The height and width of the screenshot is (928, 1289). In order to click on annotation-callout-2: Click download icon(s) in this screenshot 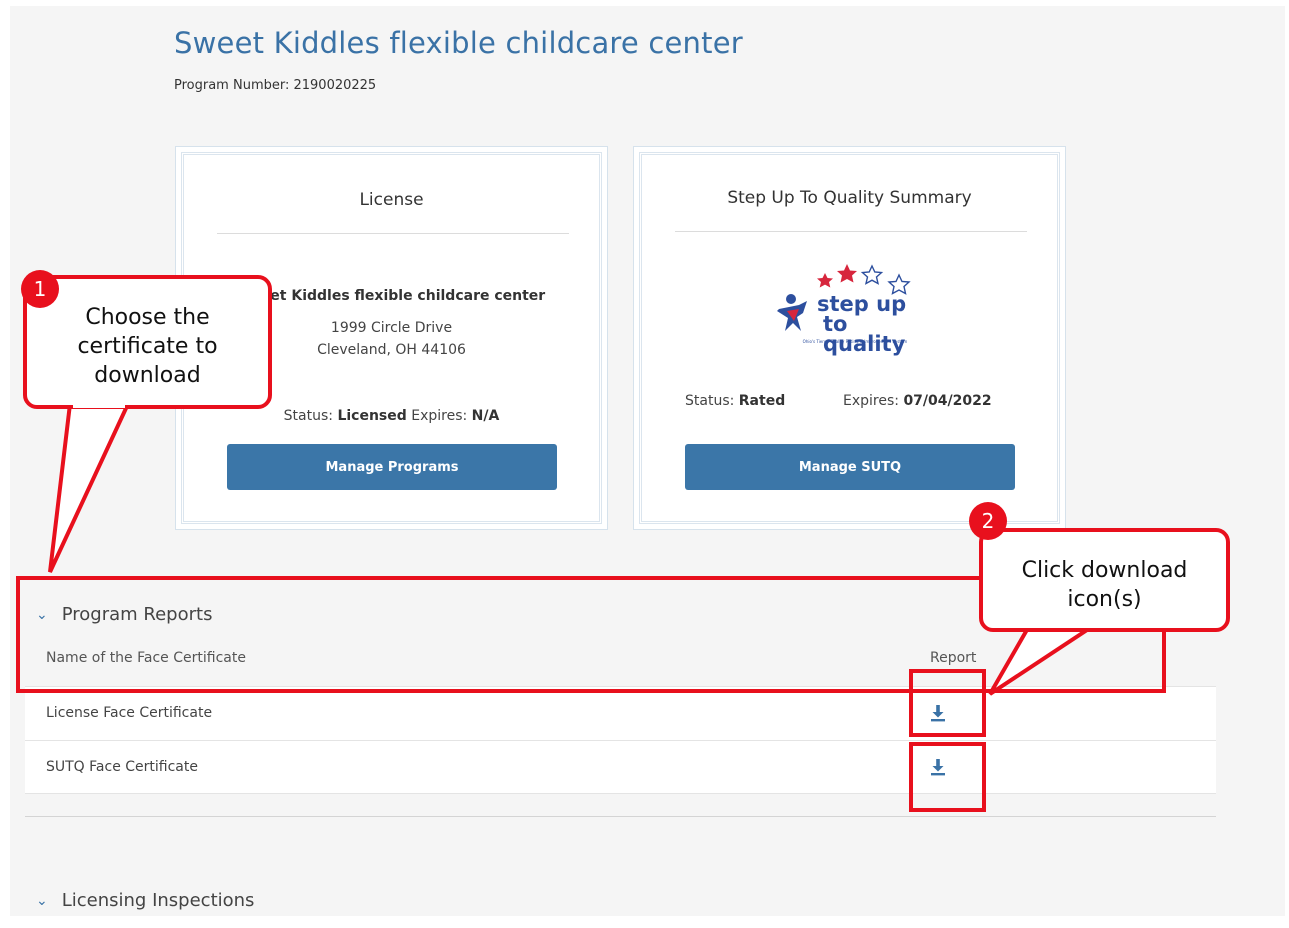, I will do `click(1104, 580)`.